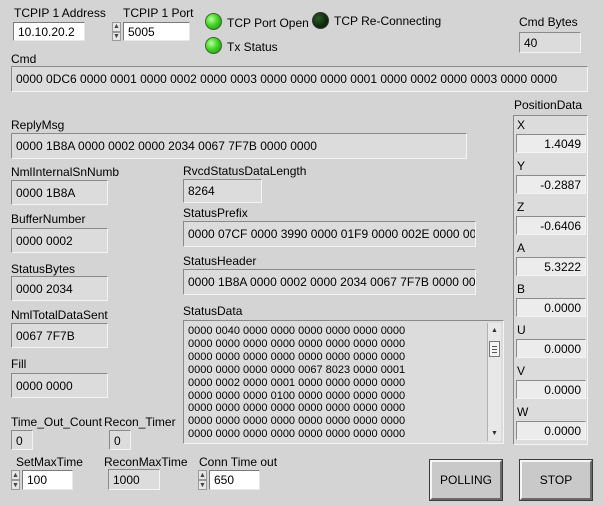  Describe the element at coordinates (49, 31) in the screenshot. I see `tcpip-address-input` at that location.